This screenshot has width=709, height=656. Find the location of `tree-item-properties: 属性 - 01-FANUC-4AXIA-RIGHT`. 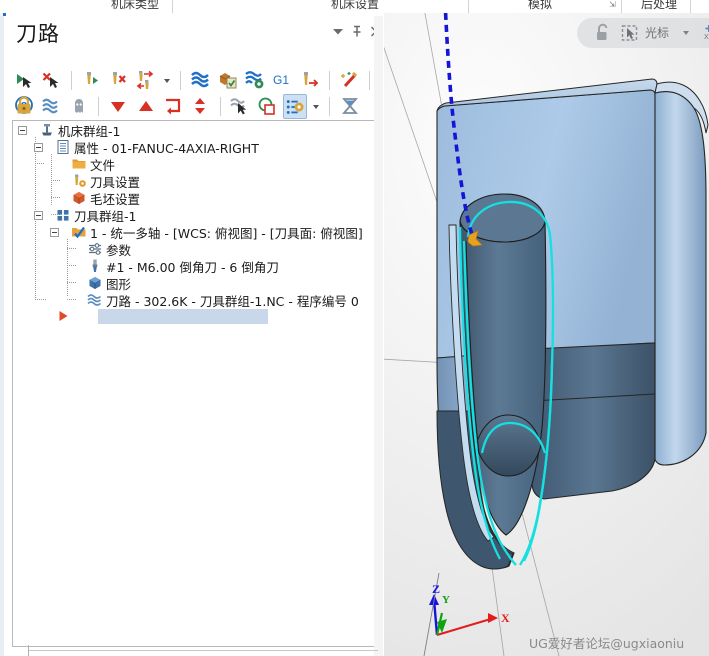

tree-item-properties: 属性 - 01-FANUC-4AXIA-RIGHT is located at coordinates (153, 147).